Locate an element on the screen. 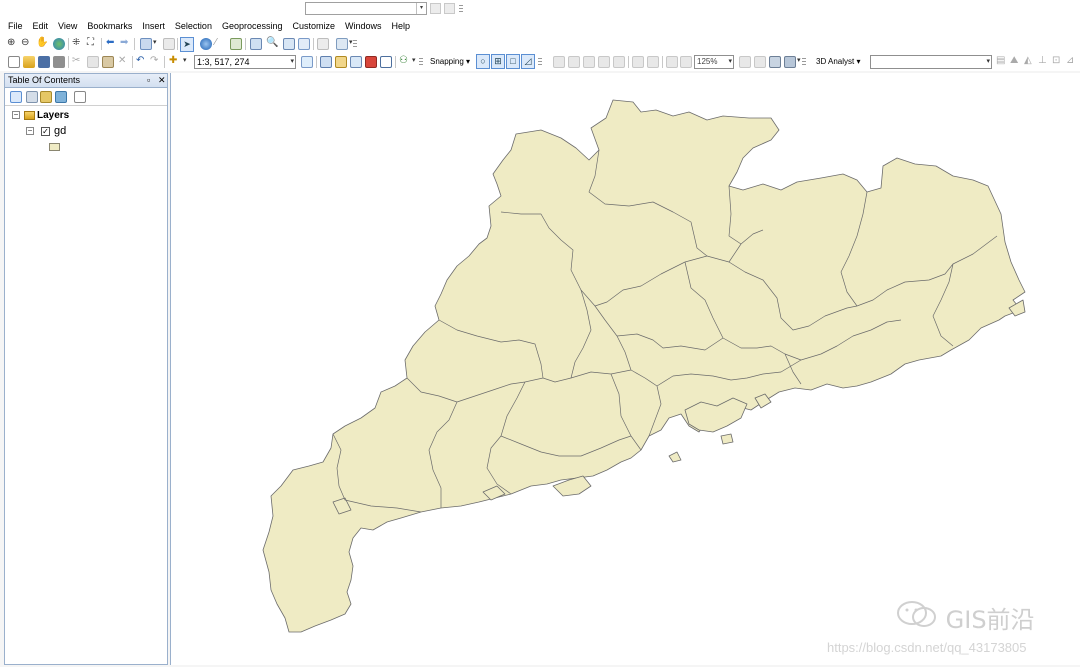 The image size is (1080, 667). vertex-snapping-icon: □ is located at coordinates (513, 61).